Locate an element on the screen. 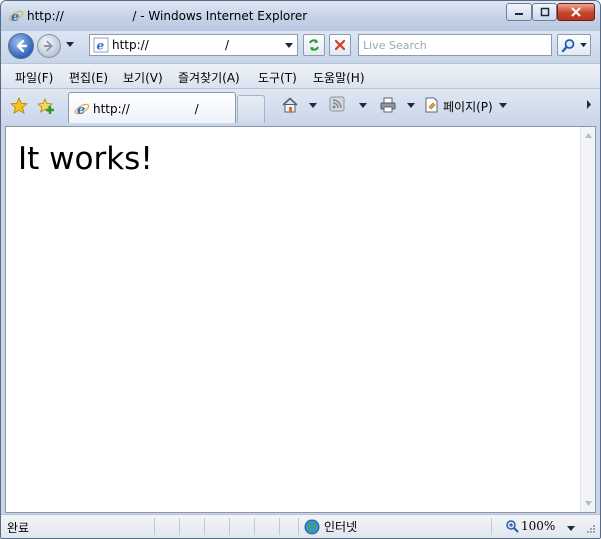 The height and width of the screenshot is (539, 601). back-arrow-icon is located at coordinates (22, 46).